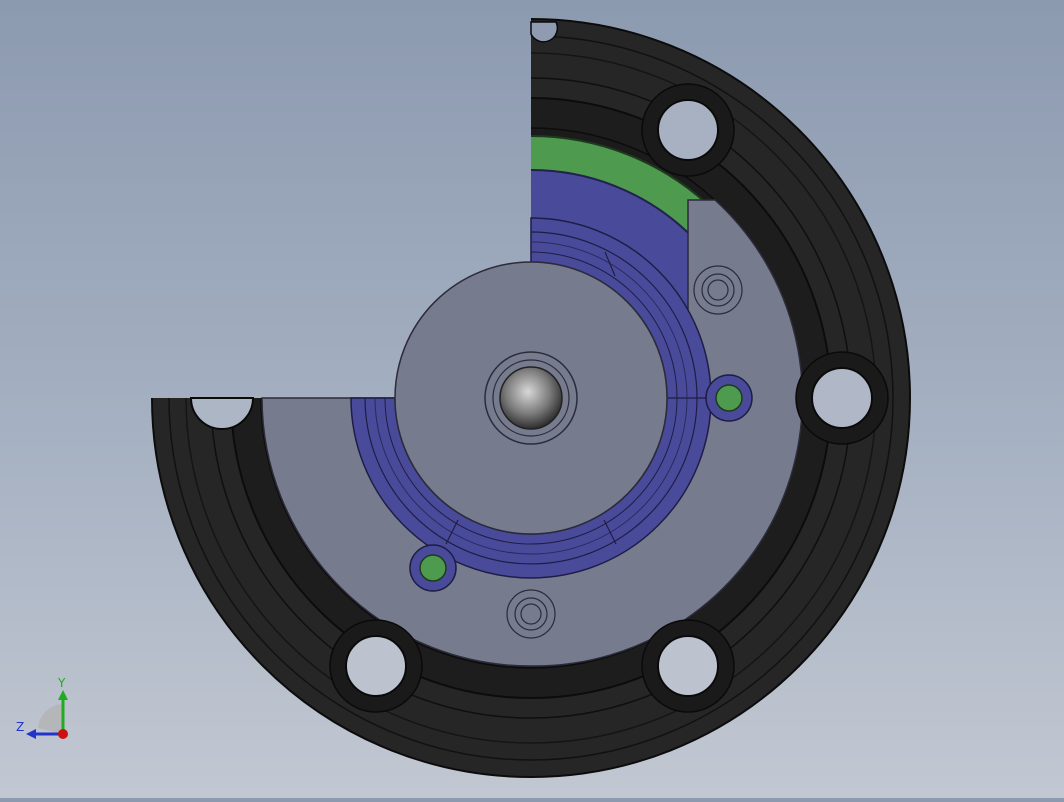 This screenshot has width=1064, height=802. Describe the element at coordinates (31, 734) in the screenshot. I see `z-axis-arrow` at that location.